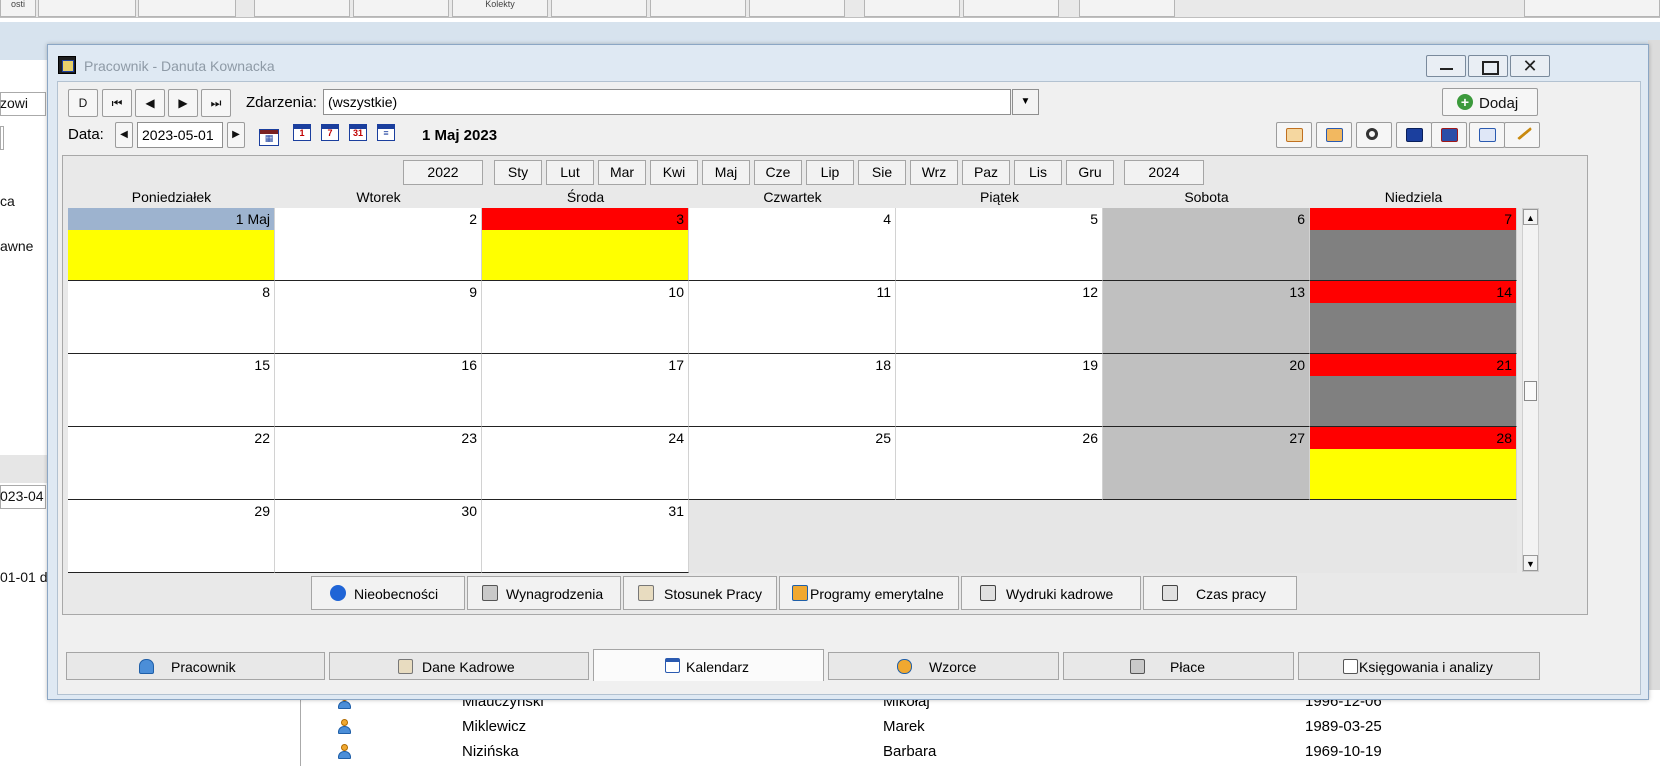  I want to click on day-cell: 5, so click(999, 244).